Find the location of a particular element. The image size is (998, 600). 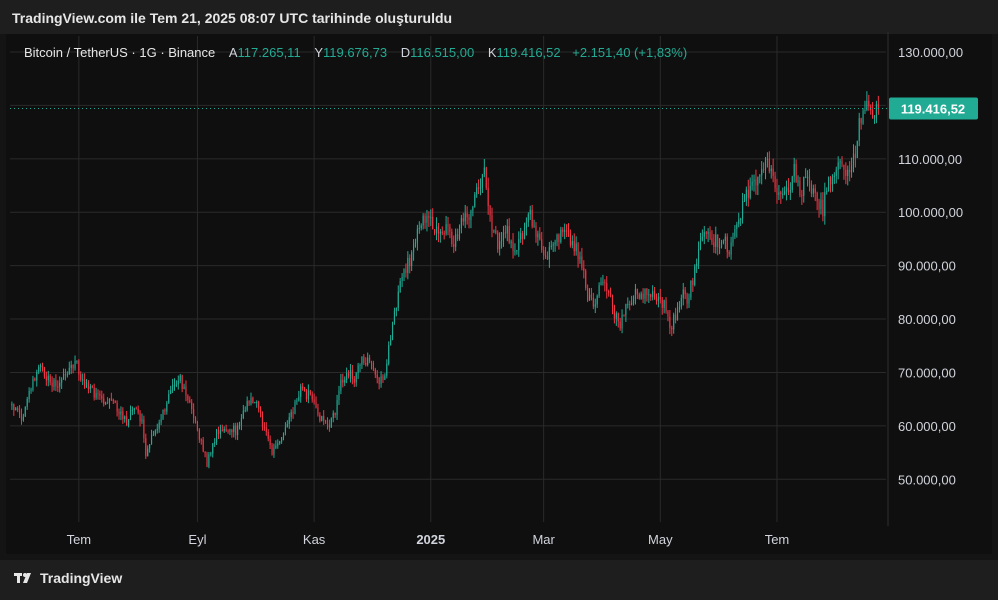

symbol-label: Bitcoin / TetherUS · 1G · Binance is located at coordinates (119, 52).